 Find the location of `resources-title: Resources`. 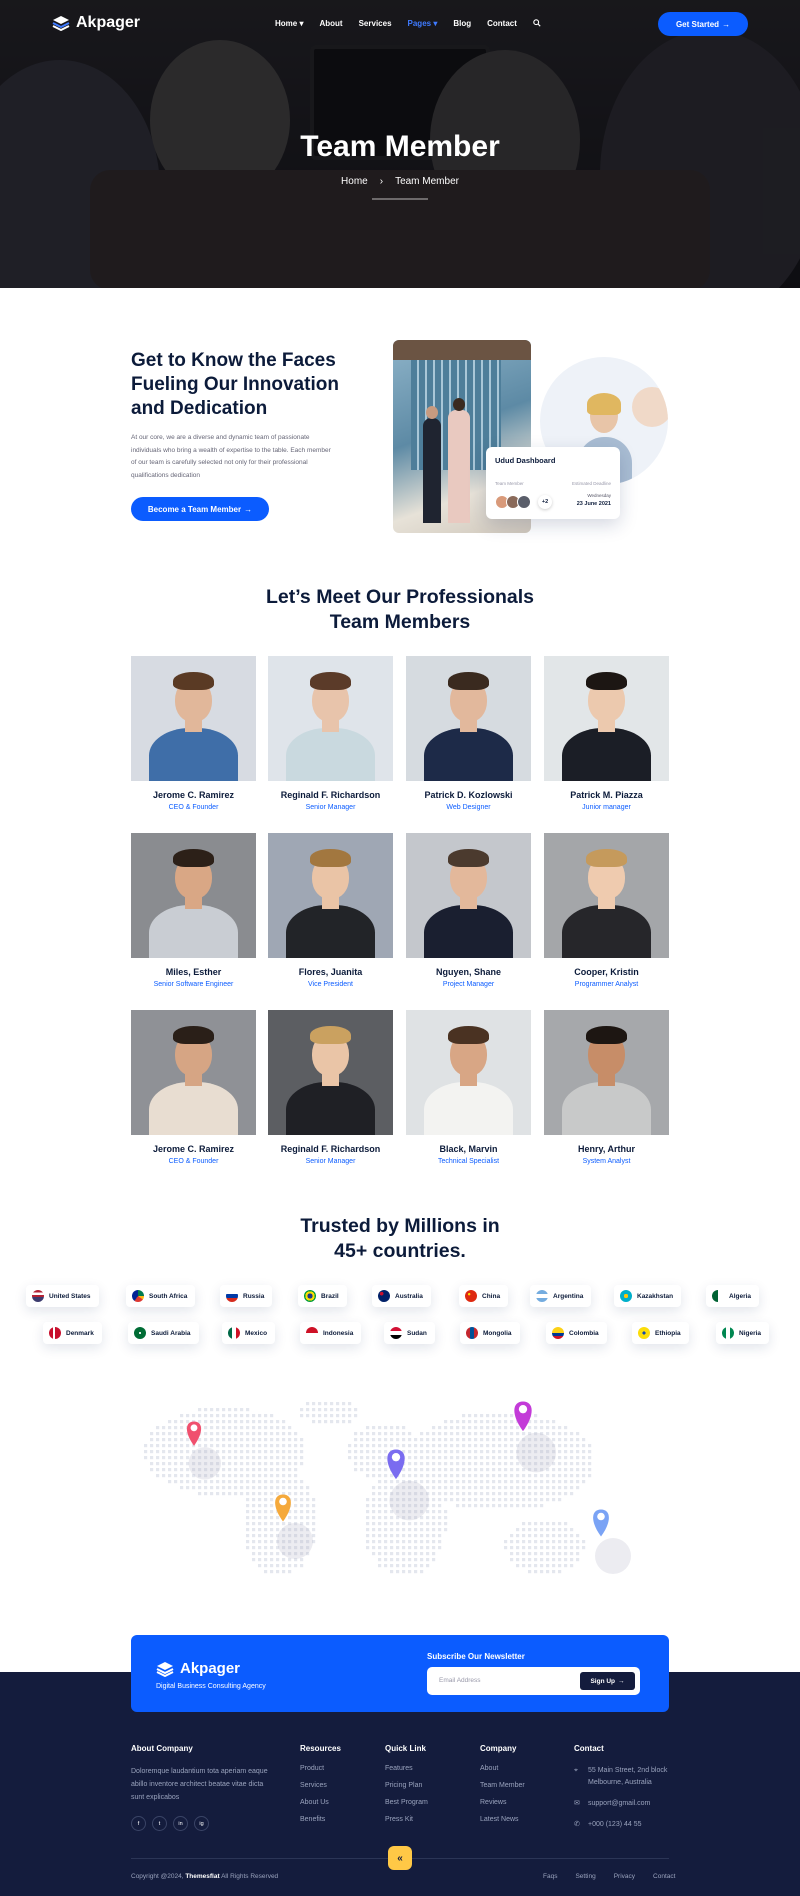

resources-title: Resources is located at coordinates (320, 1748).